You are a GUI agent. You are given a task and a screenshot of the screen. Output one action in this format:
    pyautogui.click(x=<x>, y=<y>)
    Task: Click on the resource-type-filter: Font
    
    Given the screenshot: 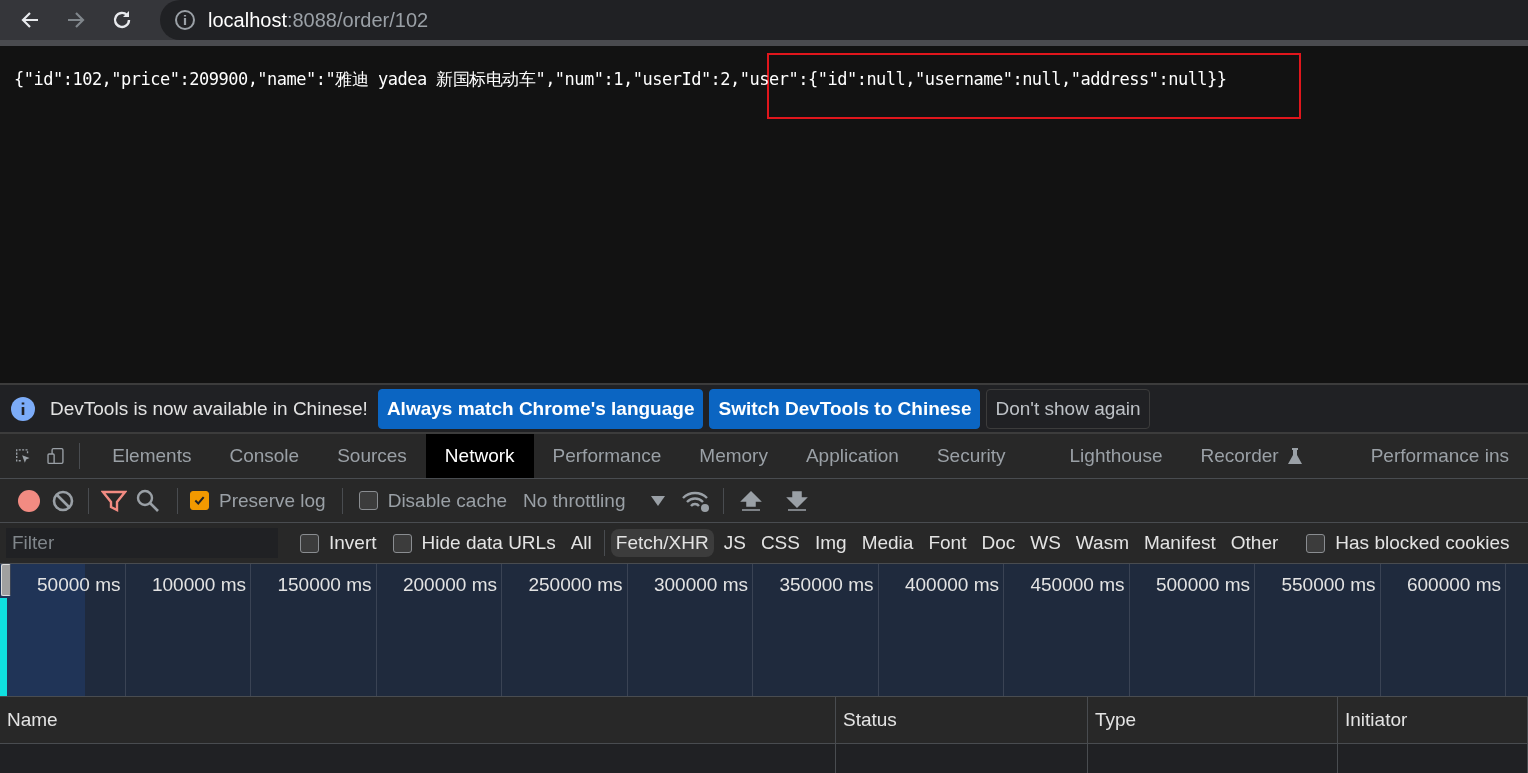 What is the action you would take?
    pyautogui.click(x=947, y=543)
    